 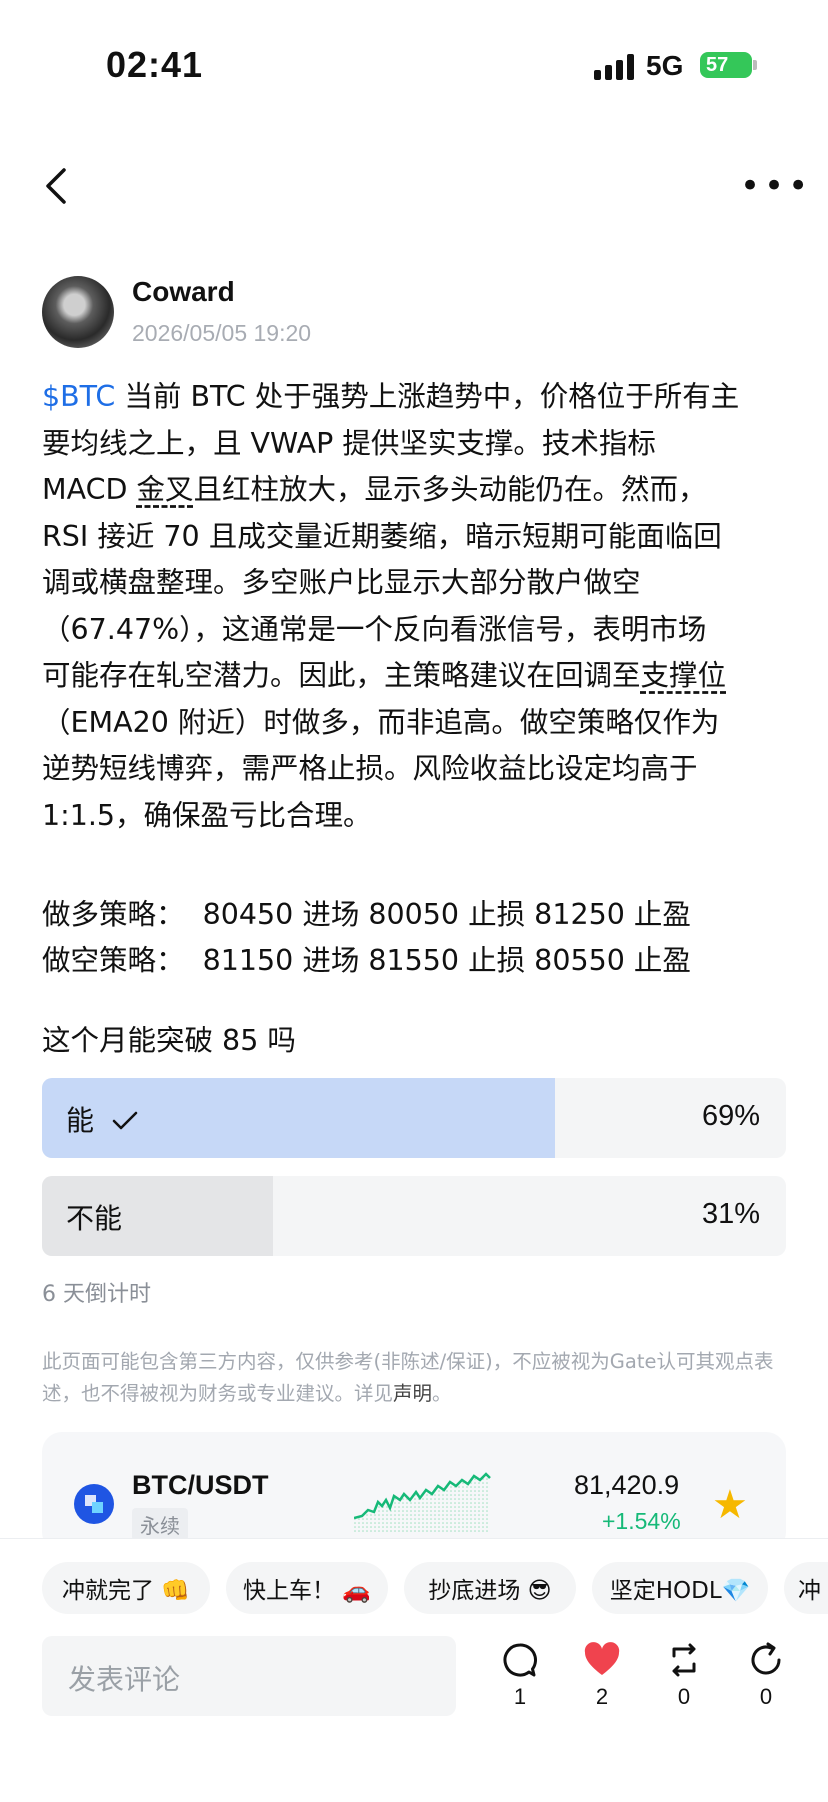 What do you see at coordinates (207, 815) in the screenshot?
I see `post-text: 1:1.5，确保盈亏比合理。` at bounding box center [207, 815].